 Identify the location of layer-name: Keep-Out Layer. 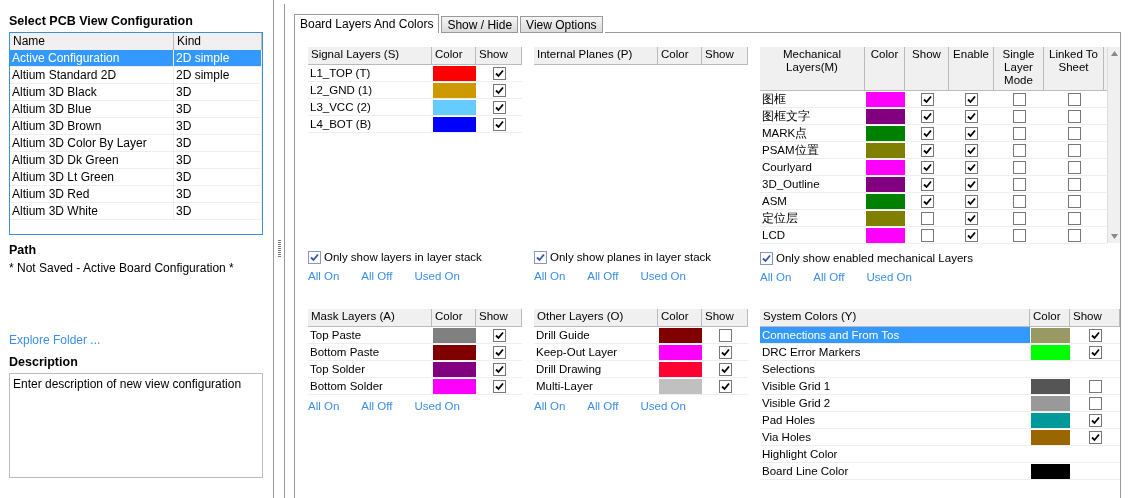
(596, 352).